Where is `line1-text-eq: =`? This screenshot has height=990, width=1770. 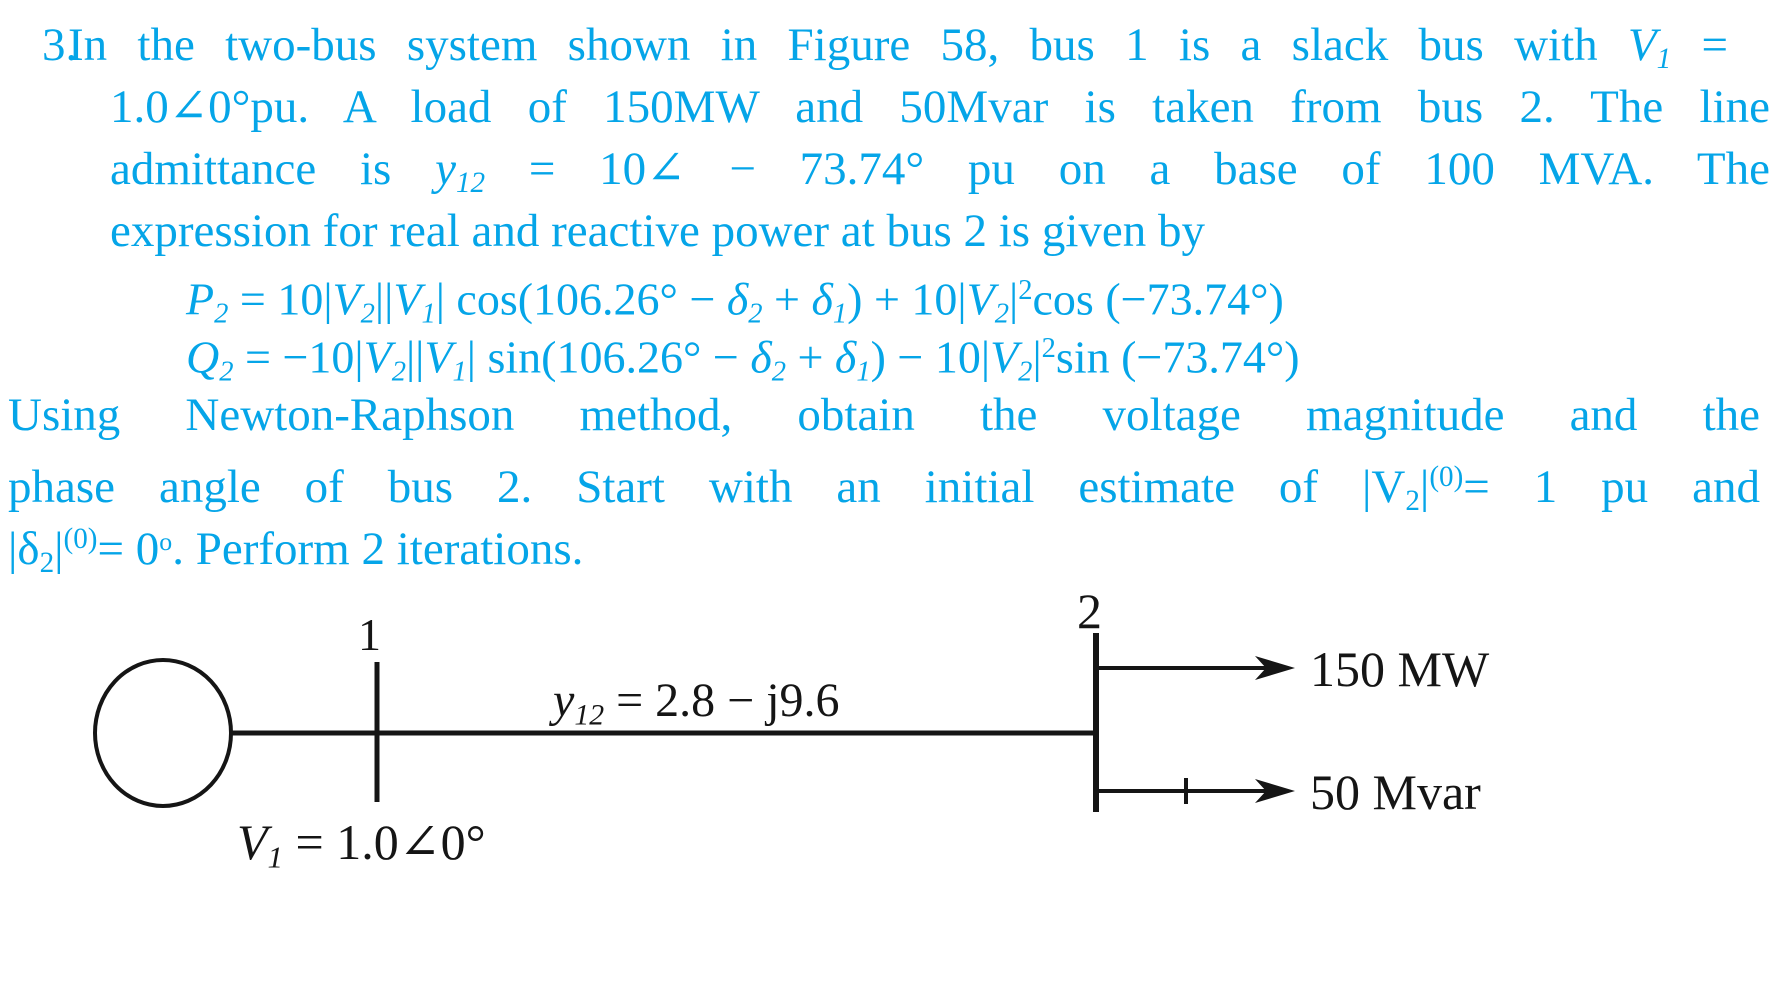
line1-text-eq: = is located at coordinates (1699, 45).